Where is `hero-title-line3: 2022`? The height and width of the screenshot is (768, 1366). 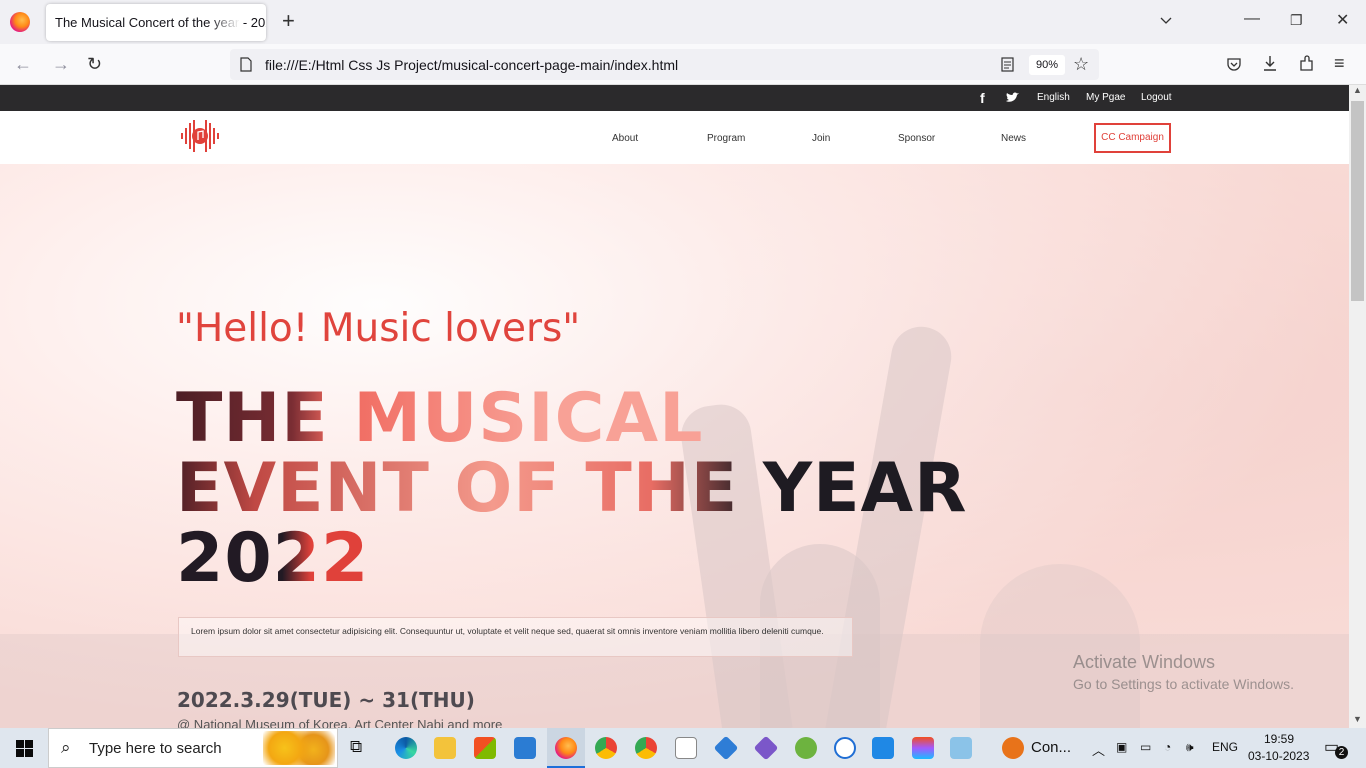
hero-title-line3: 2022 is located at coordinates (273, 558).